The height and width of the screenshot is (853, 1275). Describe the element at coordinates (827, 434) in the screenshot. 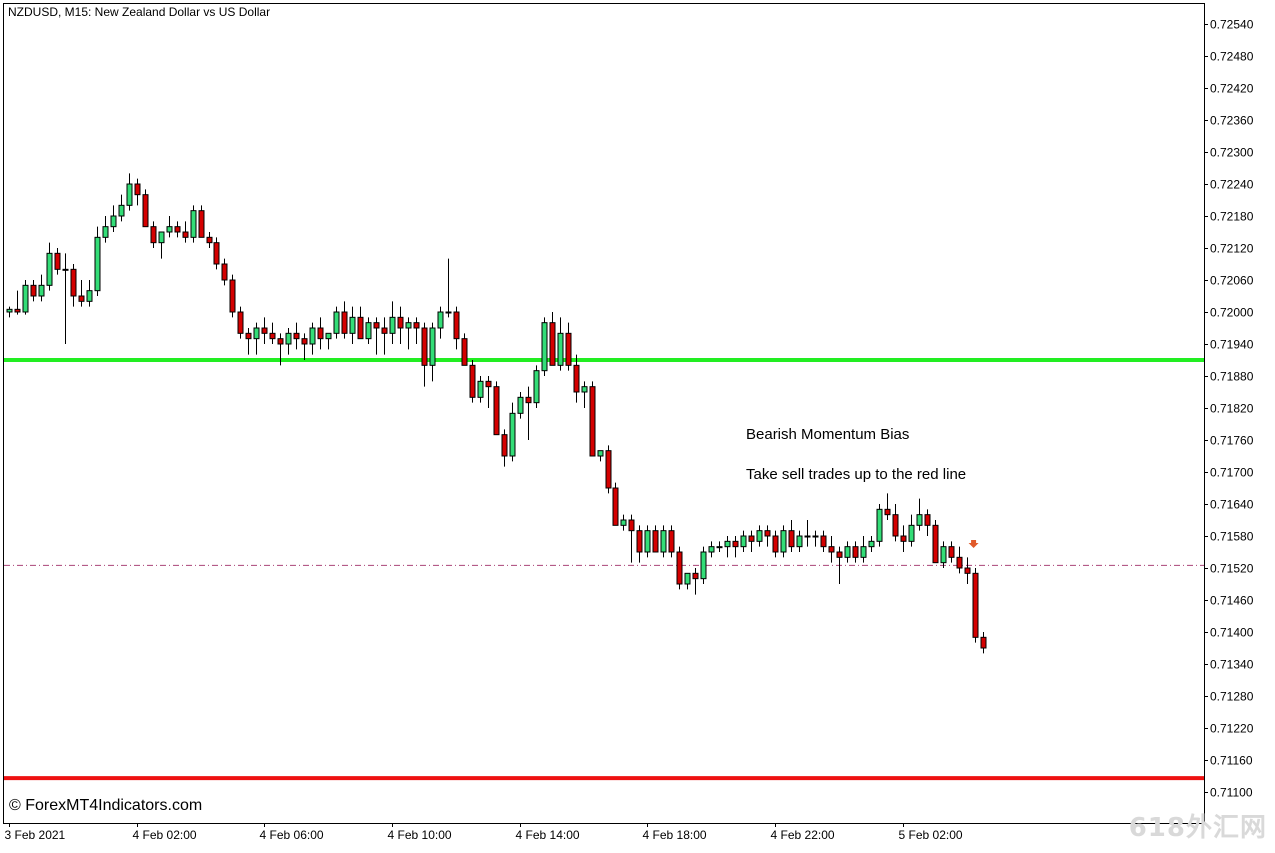

I see `annotation-bias: Bearish Momentum Bias` at that location.